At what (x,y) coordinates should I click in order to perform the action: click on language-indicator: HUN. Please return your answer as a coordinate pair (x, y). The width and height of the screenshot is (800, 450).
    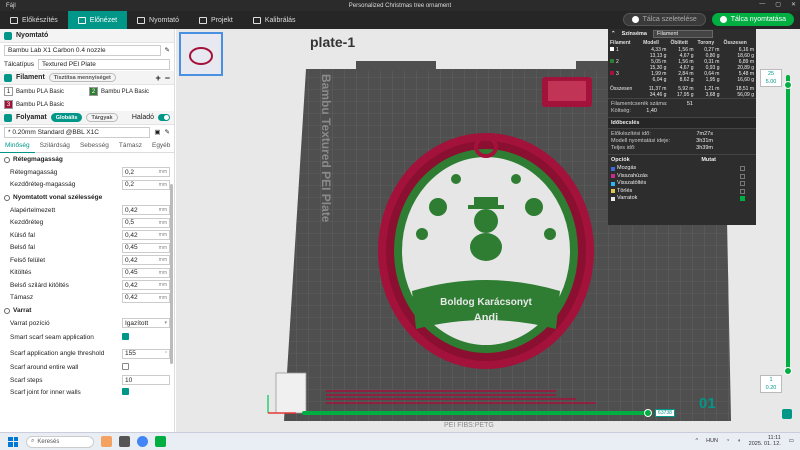
    Looking at the image, I should click on (712, 441).